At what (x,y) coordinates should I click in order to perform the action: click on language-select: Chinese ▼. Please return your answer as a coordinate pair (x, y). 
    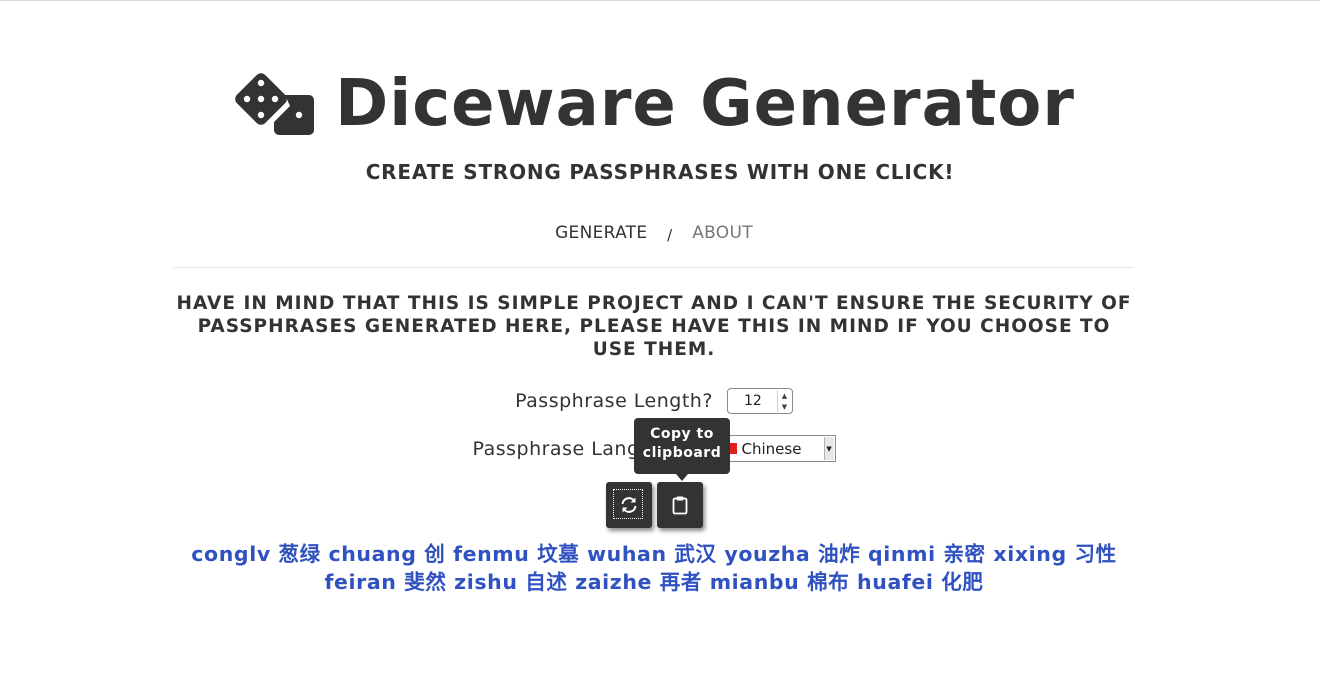
    Looking at the image, I should click on (781, 448).